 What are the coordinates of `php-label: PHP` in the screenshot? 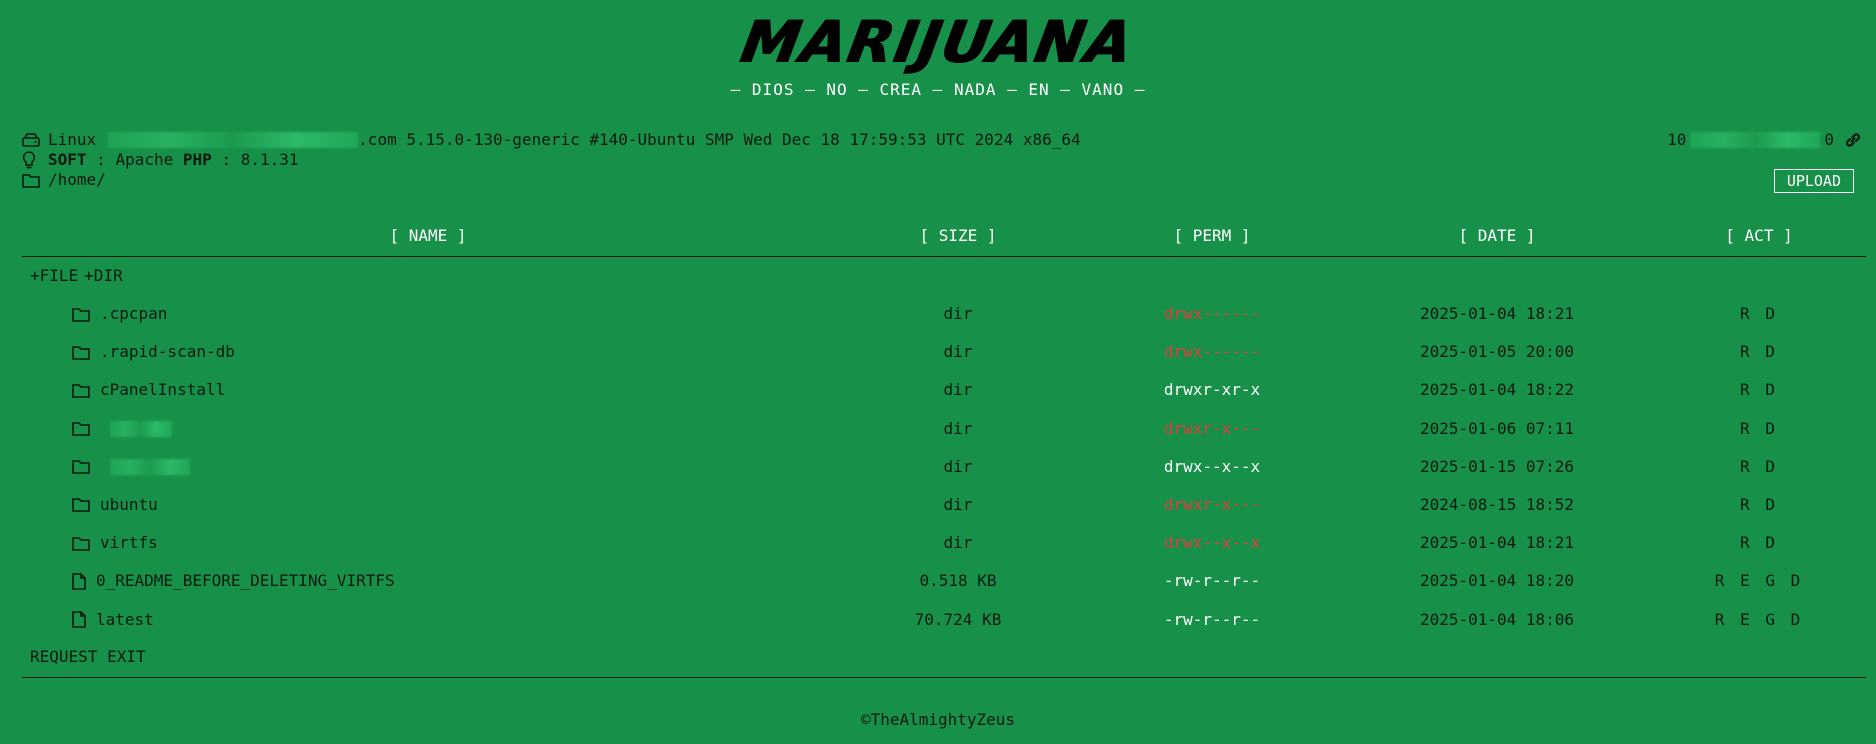 It's located at (197, 159).